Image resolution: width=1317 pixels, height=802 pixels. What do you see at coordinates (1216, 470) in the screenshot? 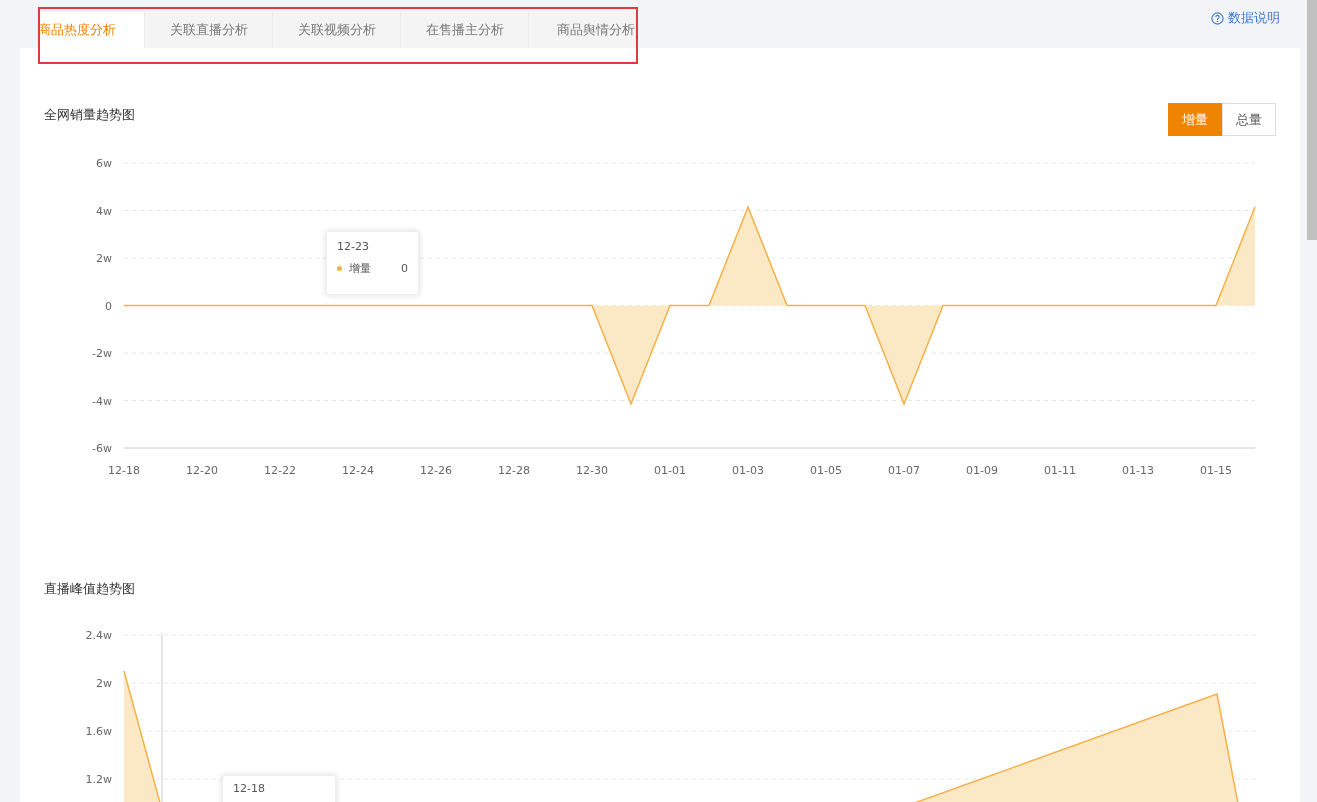
I see `x-axis-label: 01-15` at bounding box center [1216, 470].